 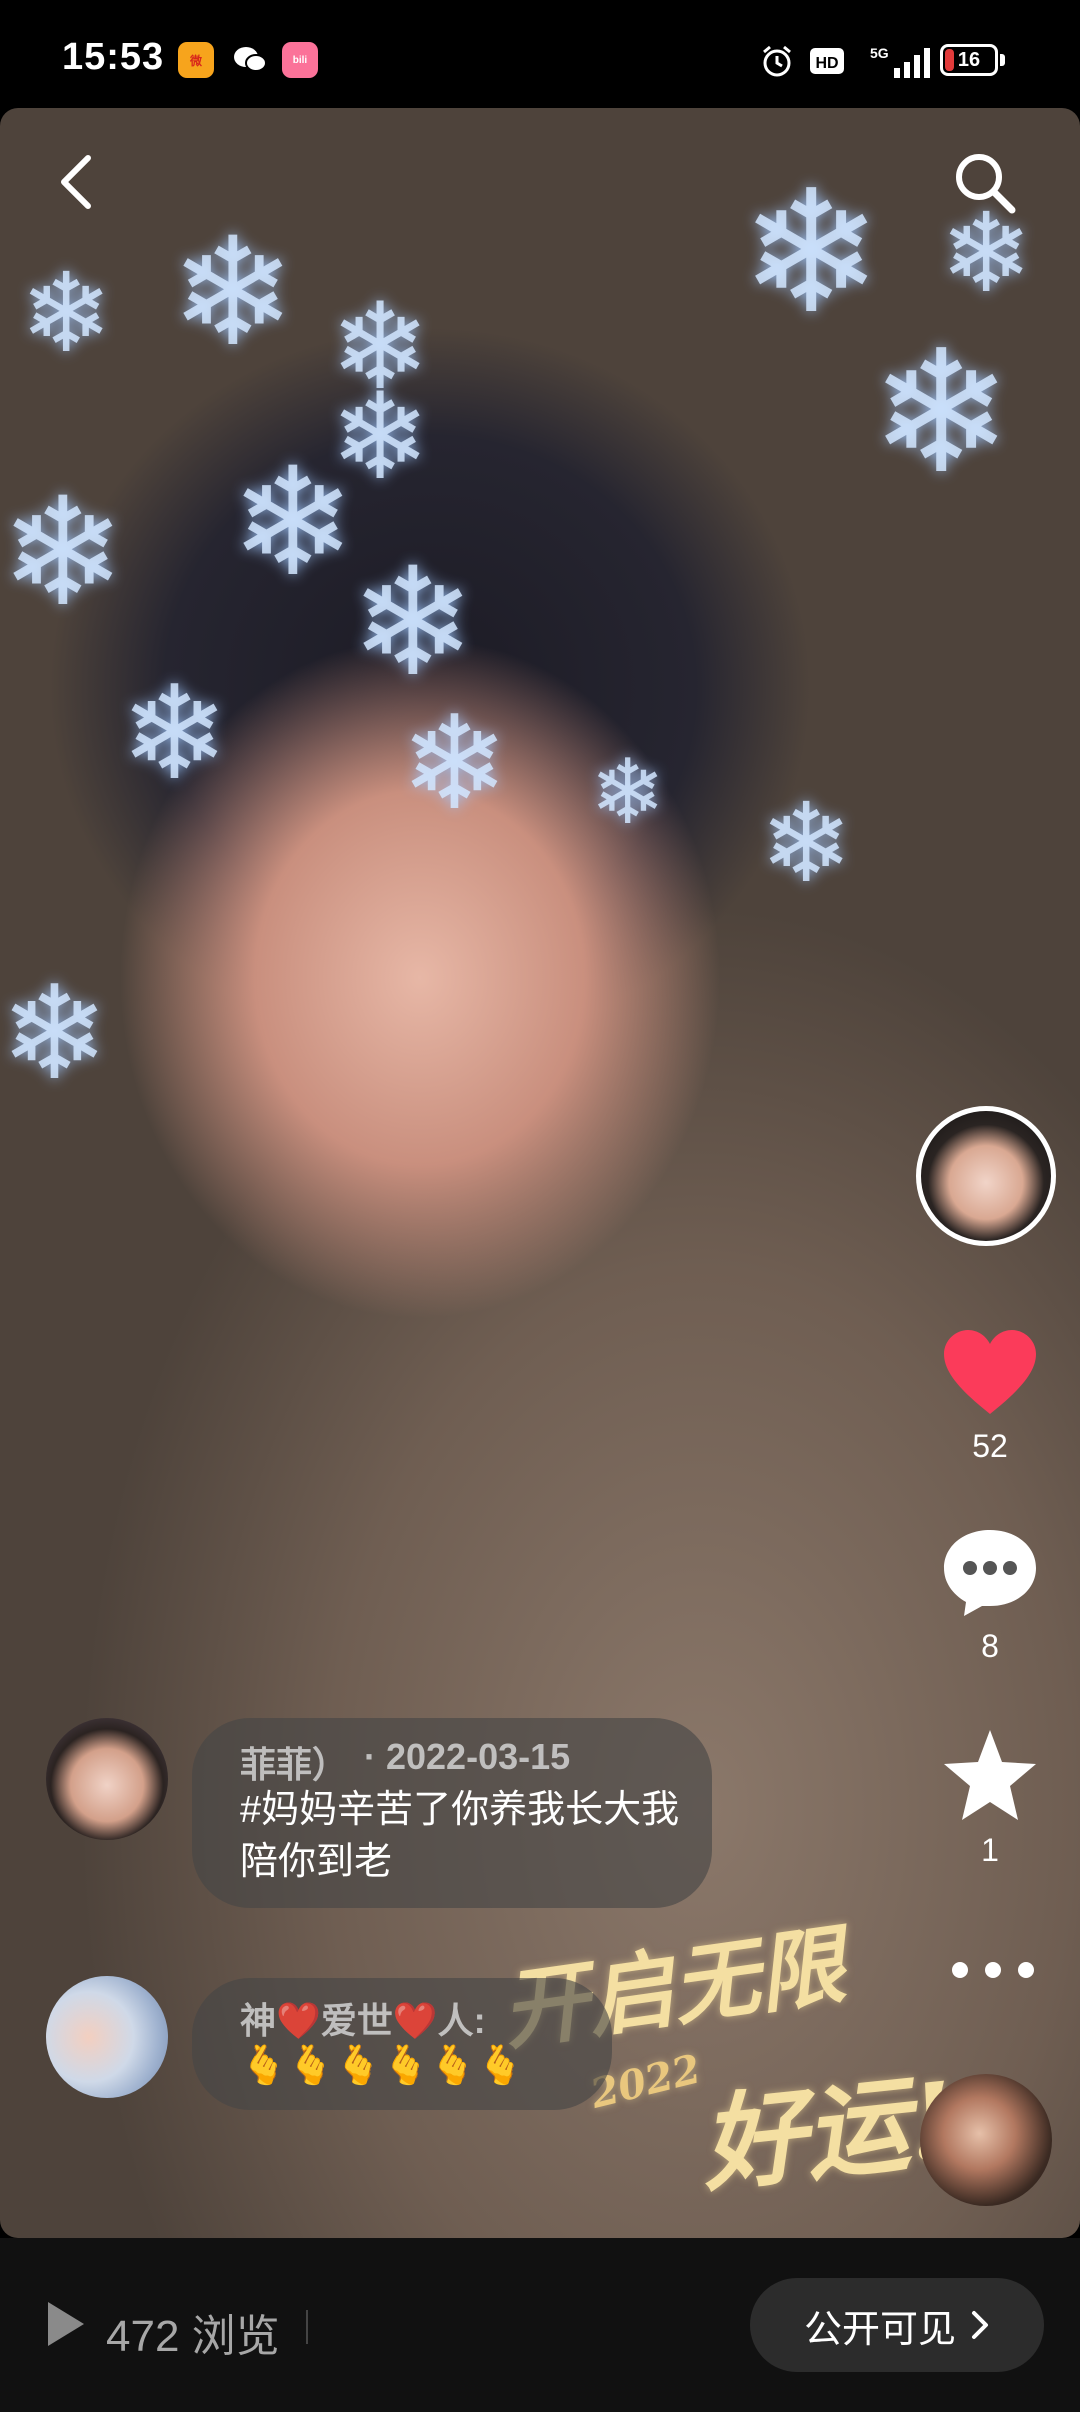 What do you see at coordinates (990, 1646) in the screenshot?
I see `comment-count: 8` at bounding box center [990, 1646].